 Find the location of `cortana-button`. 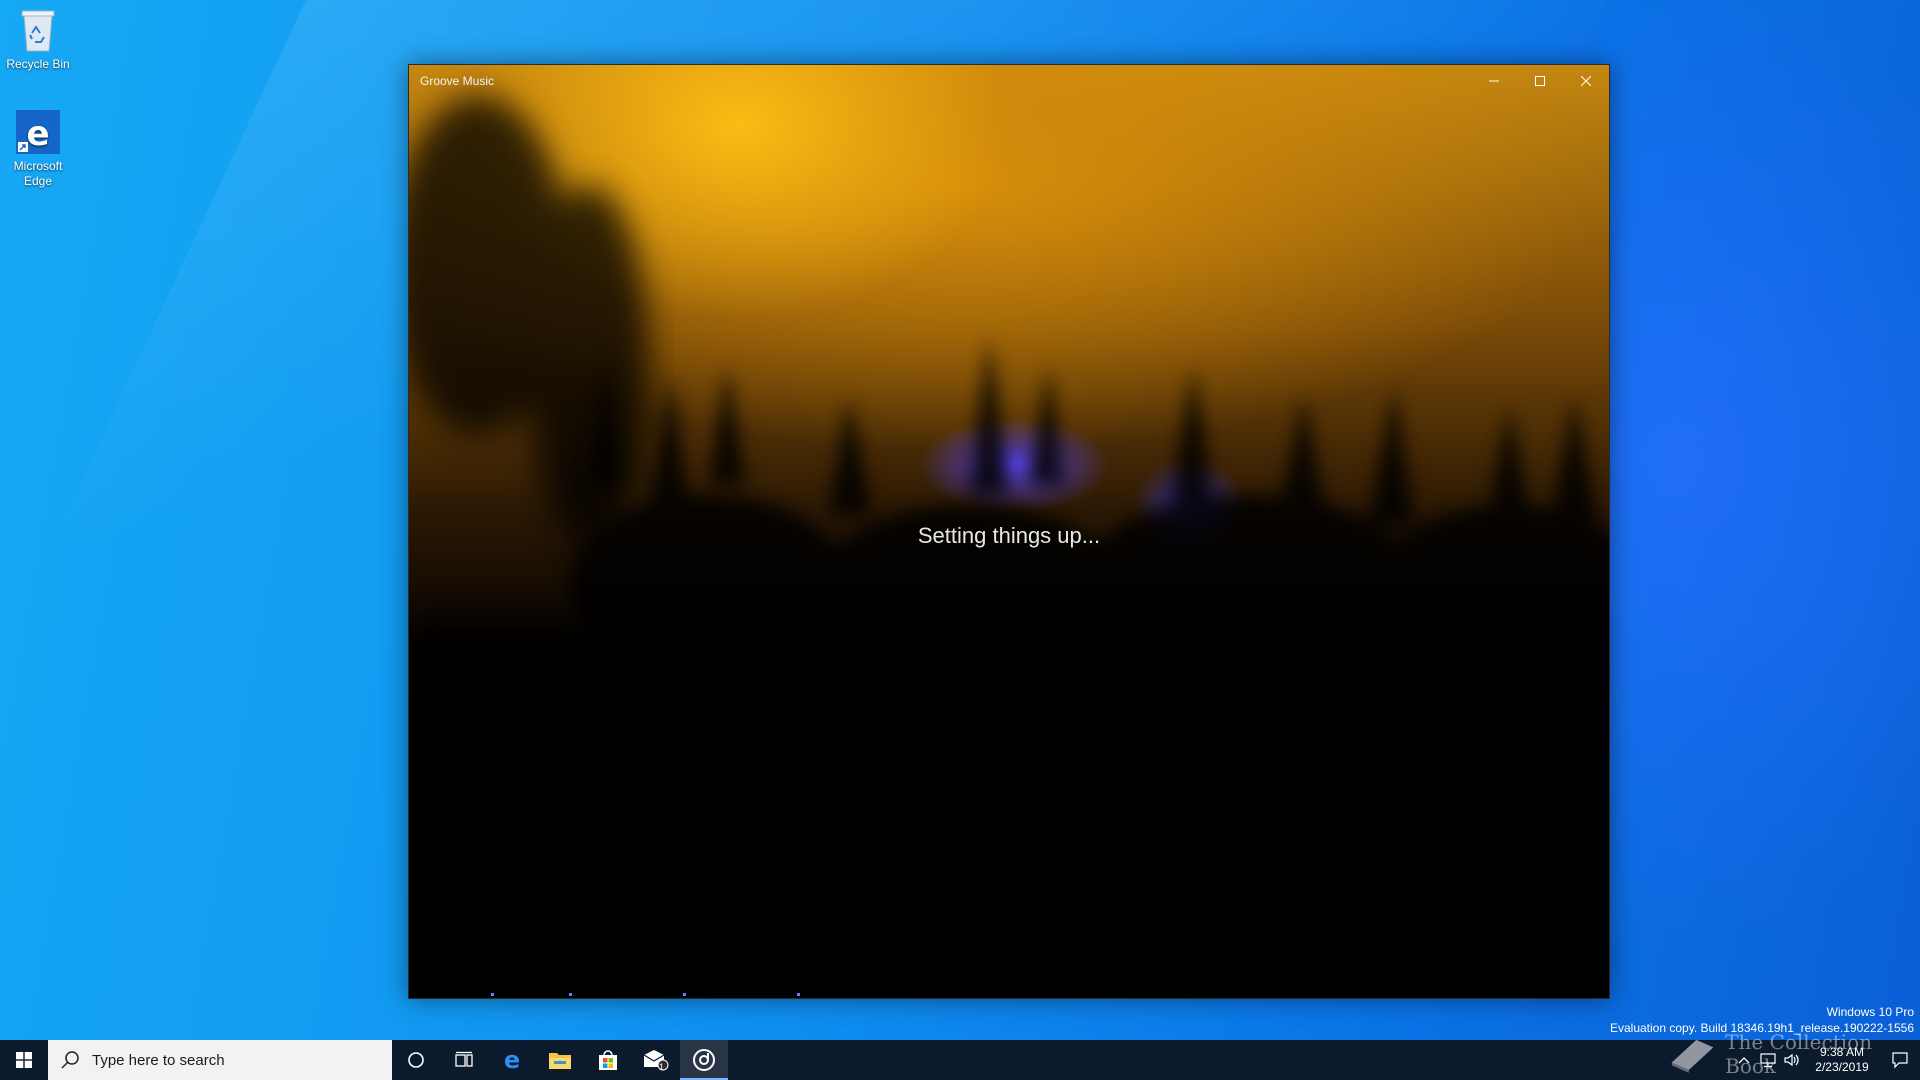

cortana-button is located at coordinates (416, 1060).